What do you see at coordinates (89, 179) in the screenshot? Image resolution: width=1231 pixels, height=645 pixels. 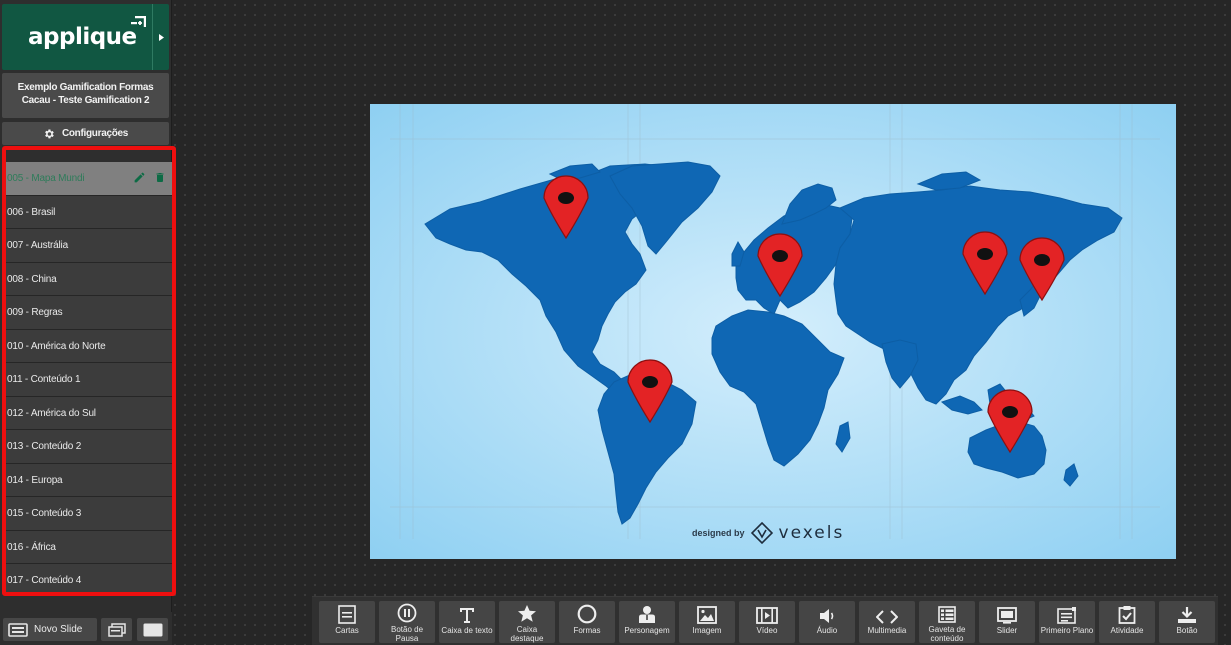 I see `slide-item-005: 005 - Mapa Mundi` at bounding box center [89, 179].